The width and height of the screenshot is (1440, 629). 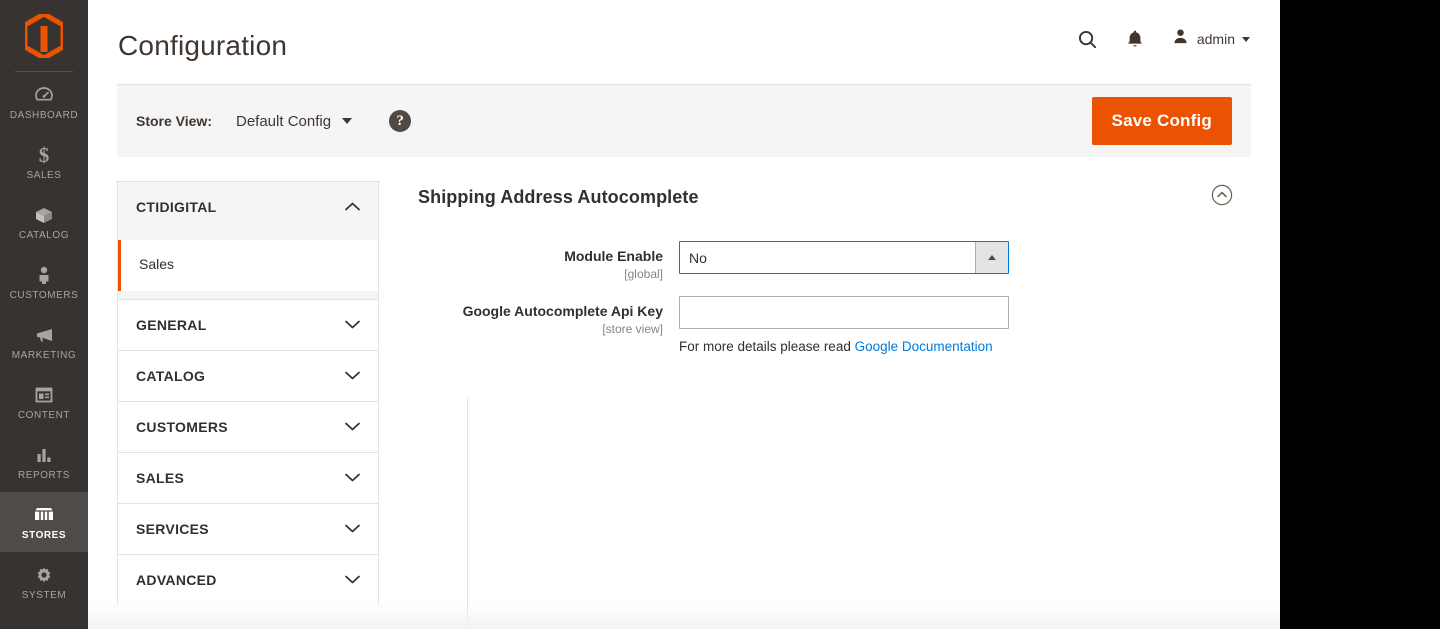 What do you see at coordinates (1222, 197) in the screenshot?
I see `circle-chevron-up-icon` at bounding box center [1222, 197].